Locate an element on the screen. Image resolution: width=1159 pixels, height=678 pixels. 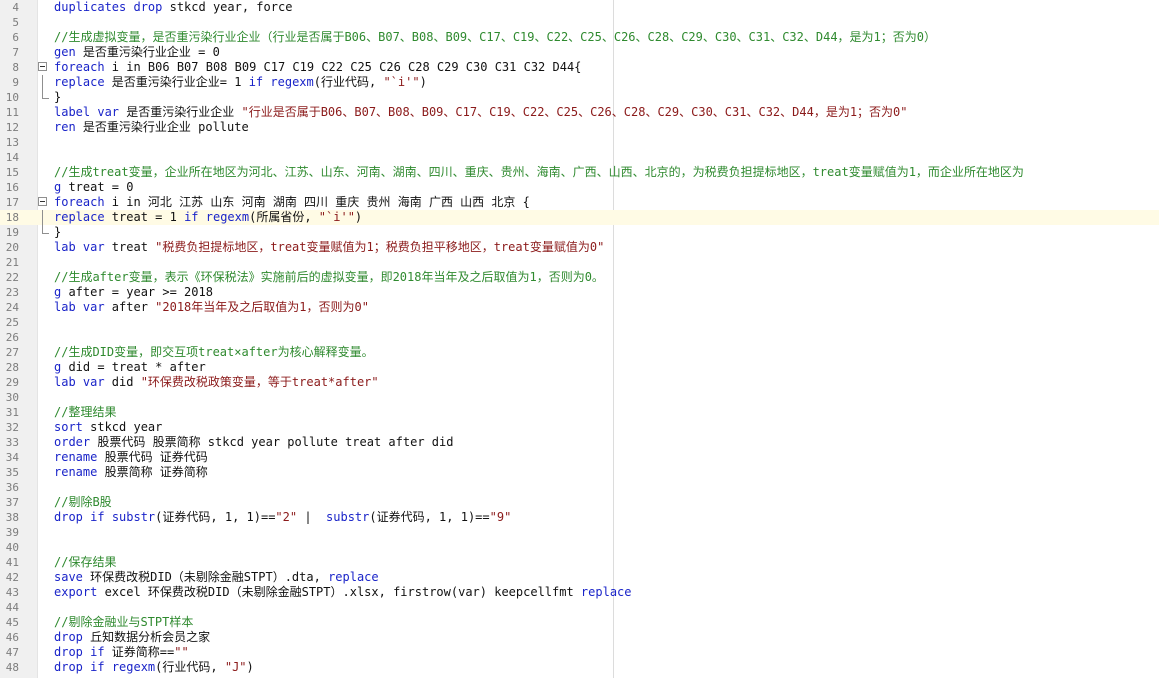
string-token: "2" is located at coordinates (286, 517).